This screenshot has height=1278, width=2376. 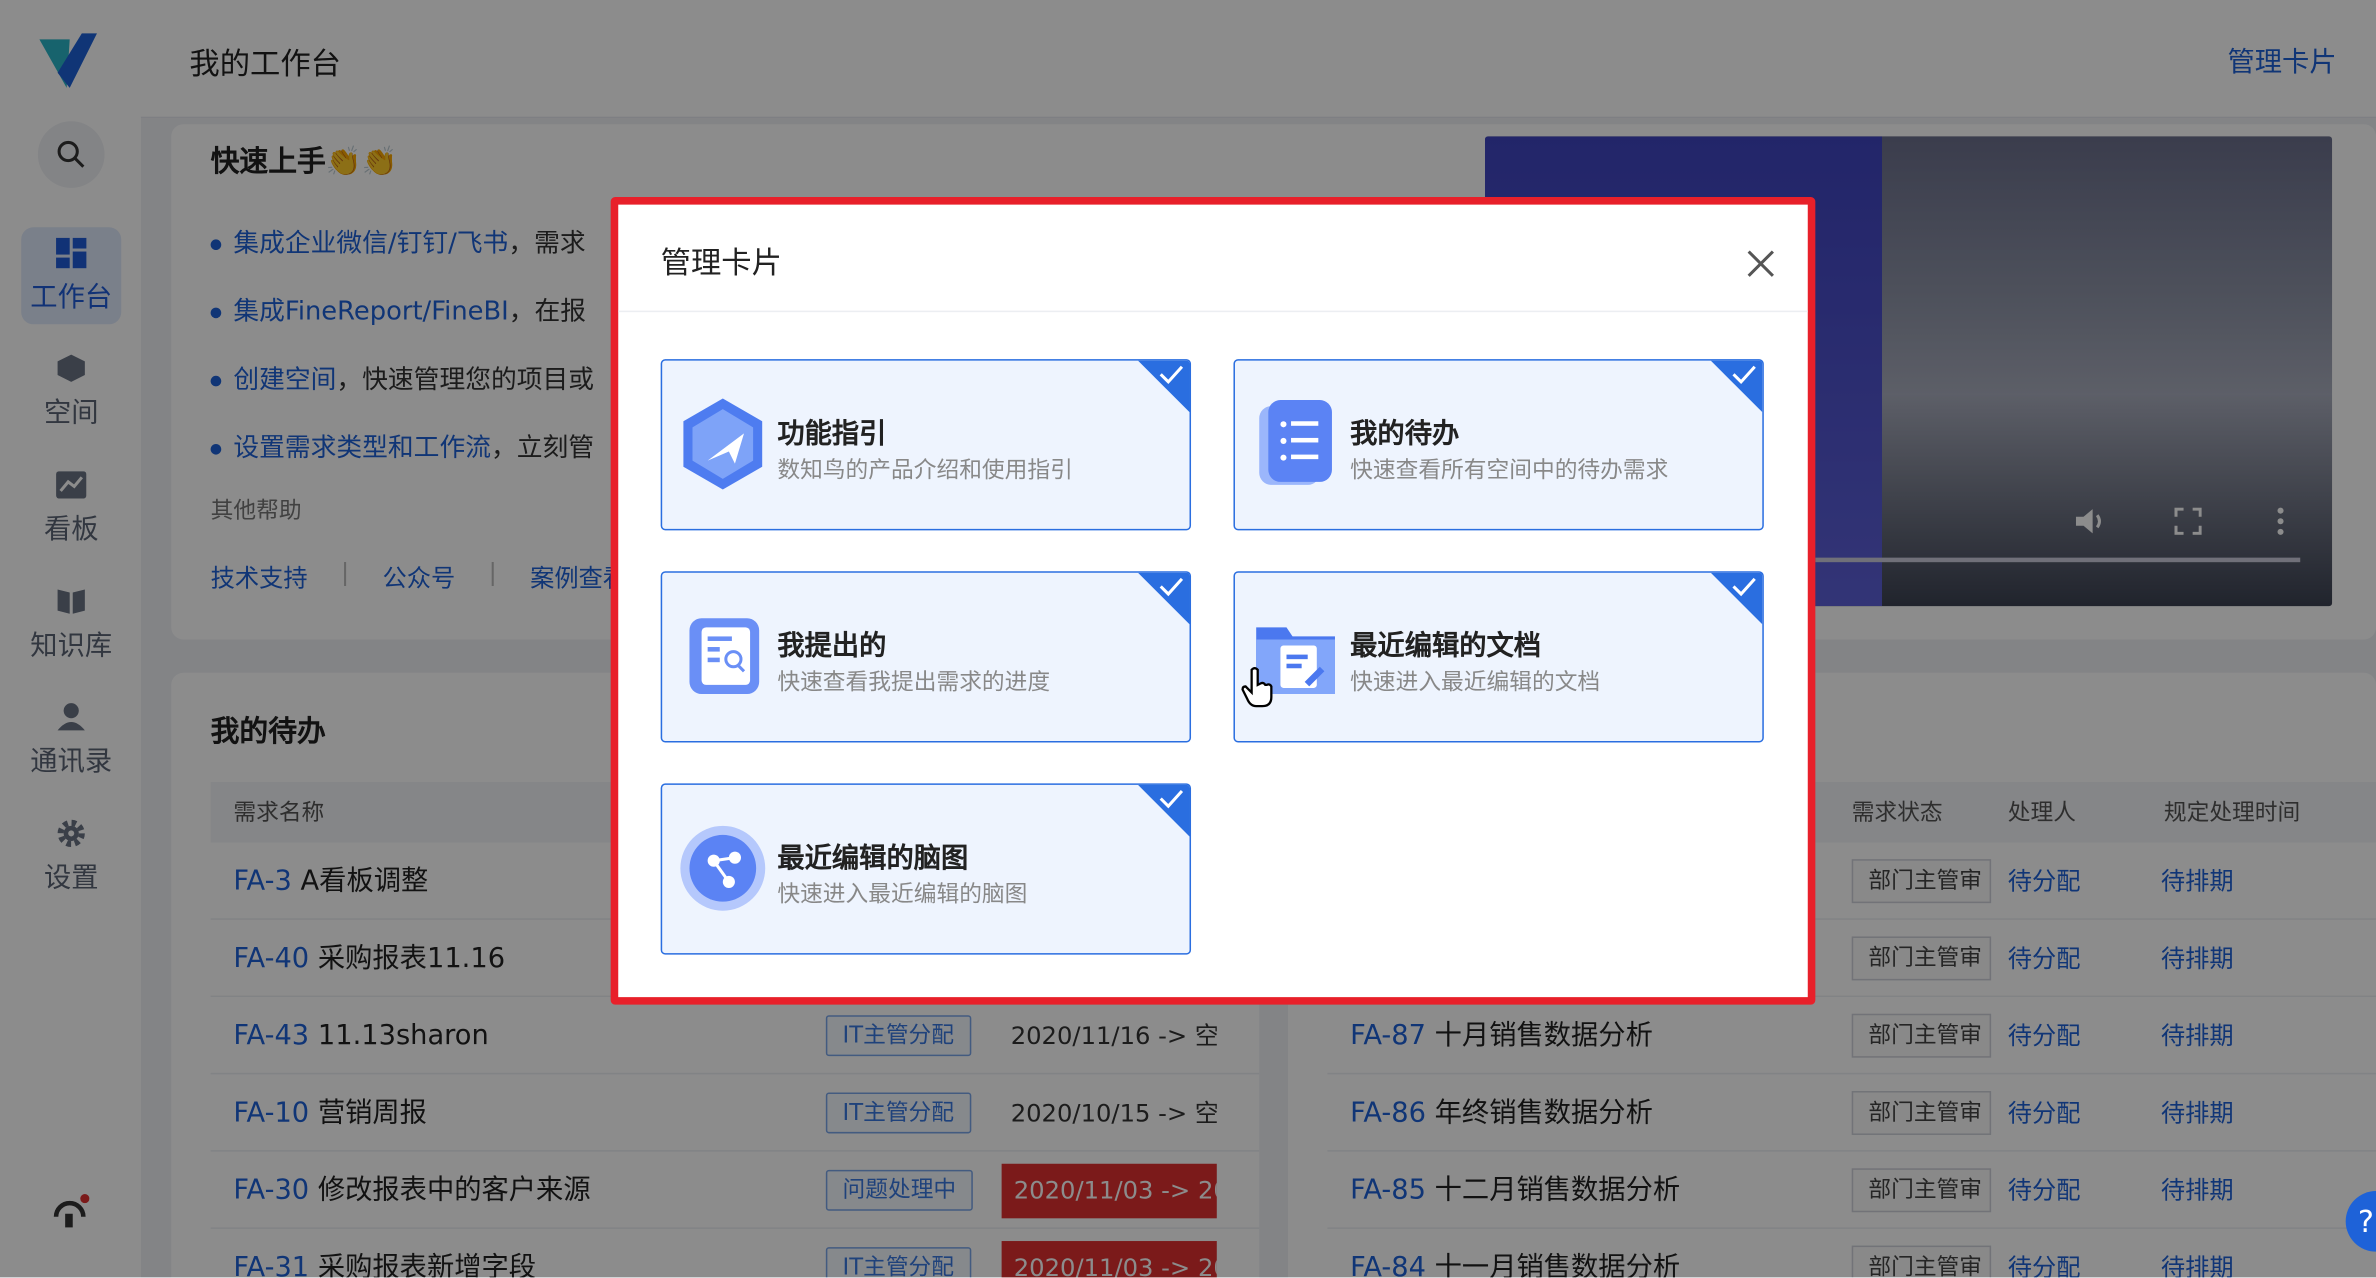 What do you see at coordinates (723, 868) in the screenshot?
I see `mindmap-icon` at bounding box center [723, 868].